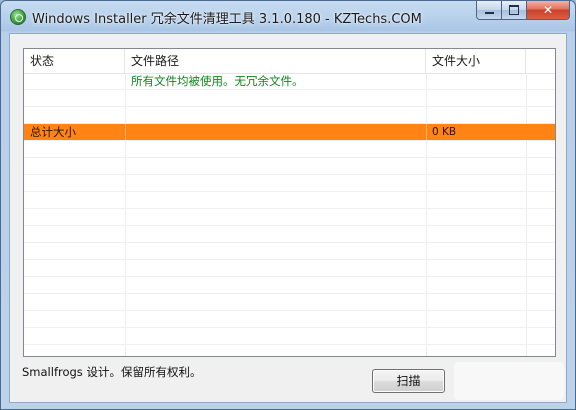 The height and width of the screenshot is (410, 576). What do you see at coordinates (476, 61) in the screenshot?
I see `column-header-size: 文件大小` at bounding box center [476, 61].